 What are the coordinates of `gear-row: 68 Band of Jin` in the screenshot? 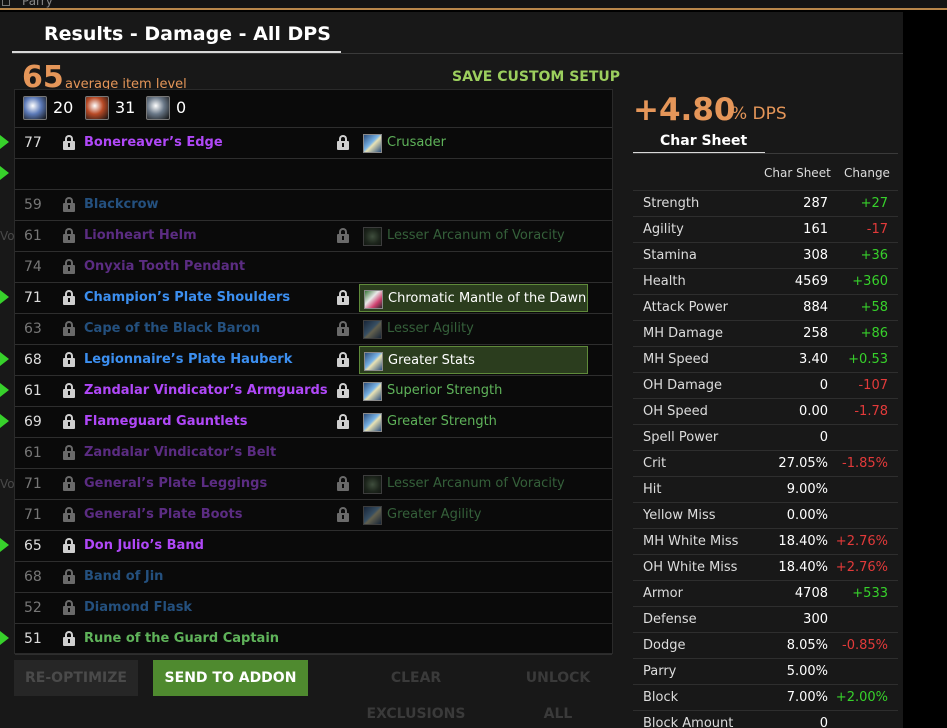 It's located at (313, 577).